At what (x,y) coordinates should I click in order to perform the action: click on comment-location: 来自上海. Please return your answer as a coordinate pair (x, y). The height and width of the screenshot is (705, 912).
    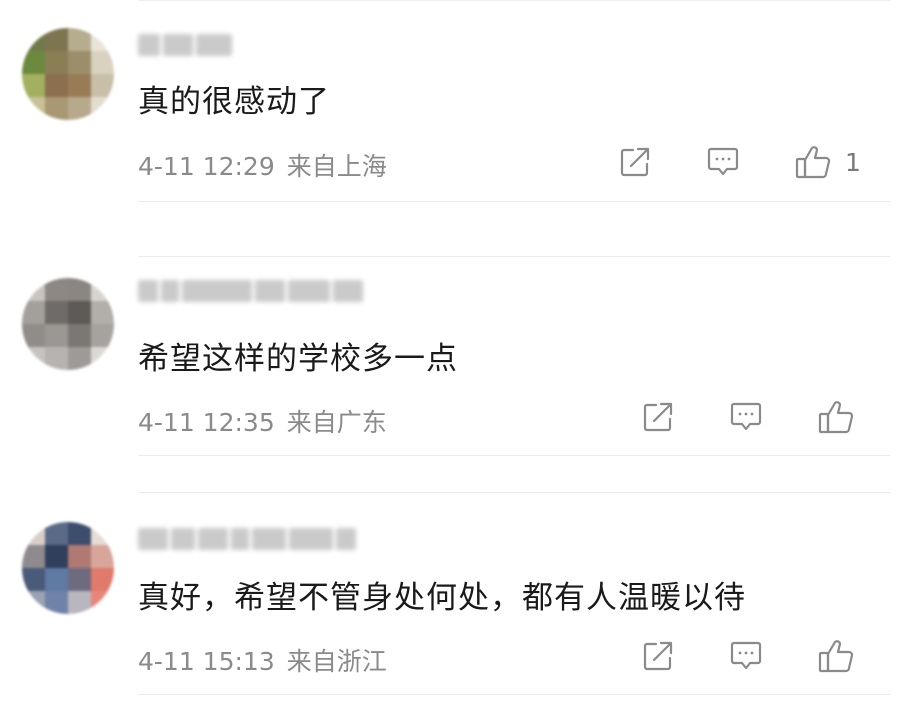
    Looking at the image, I should click on (336, 166).